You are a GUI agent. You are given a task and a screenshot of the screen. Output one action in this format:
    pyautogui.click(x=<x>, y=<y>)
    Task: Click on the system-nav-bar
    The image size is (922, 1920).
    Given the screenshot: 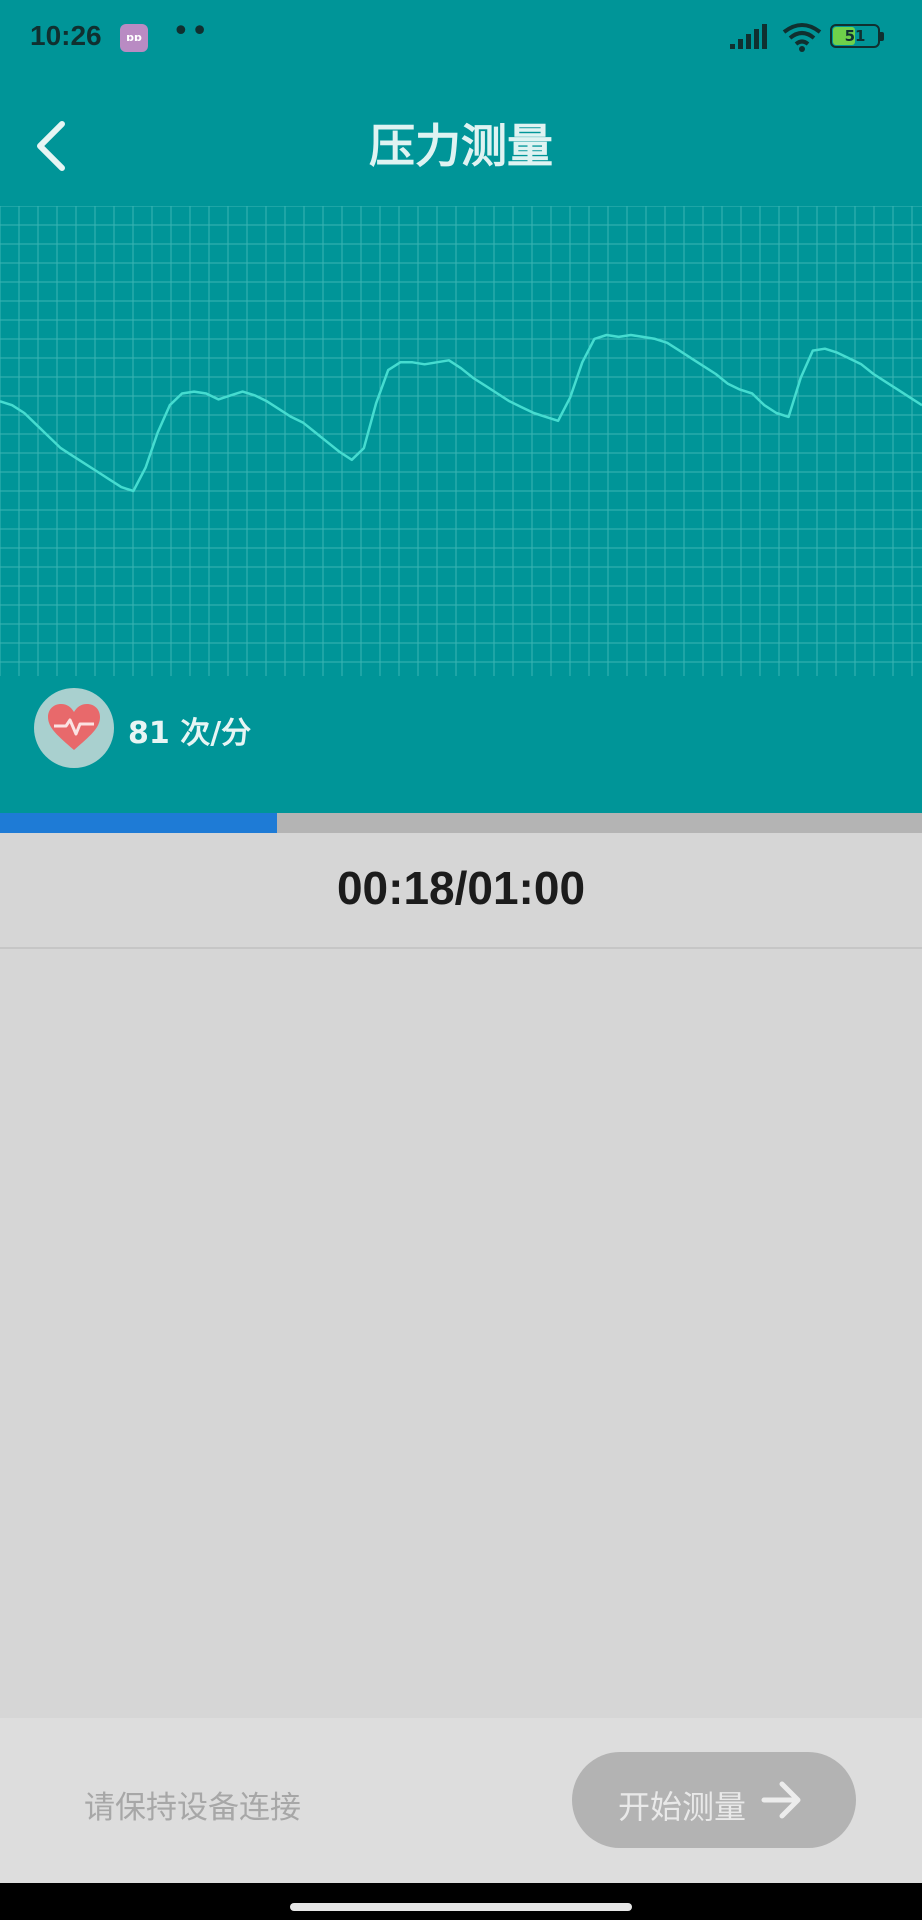 What is the action you would take?
    pyautogui.click(x=461, y=1901)
    